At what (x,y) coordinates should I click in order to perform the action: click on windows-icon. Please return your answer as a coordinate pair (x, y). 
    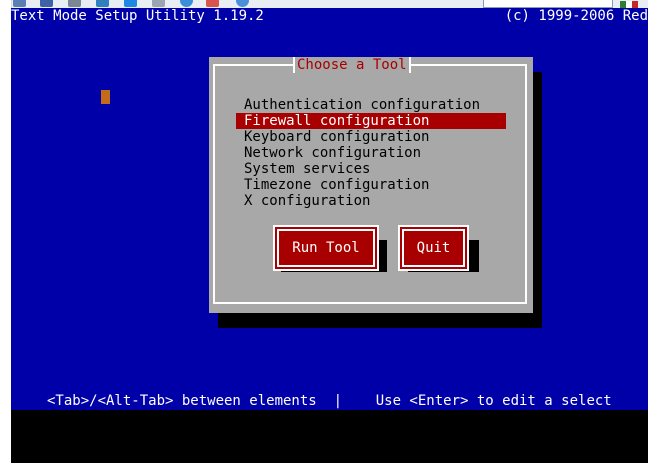
    Looking at the image, I should click on (130, 3).